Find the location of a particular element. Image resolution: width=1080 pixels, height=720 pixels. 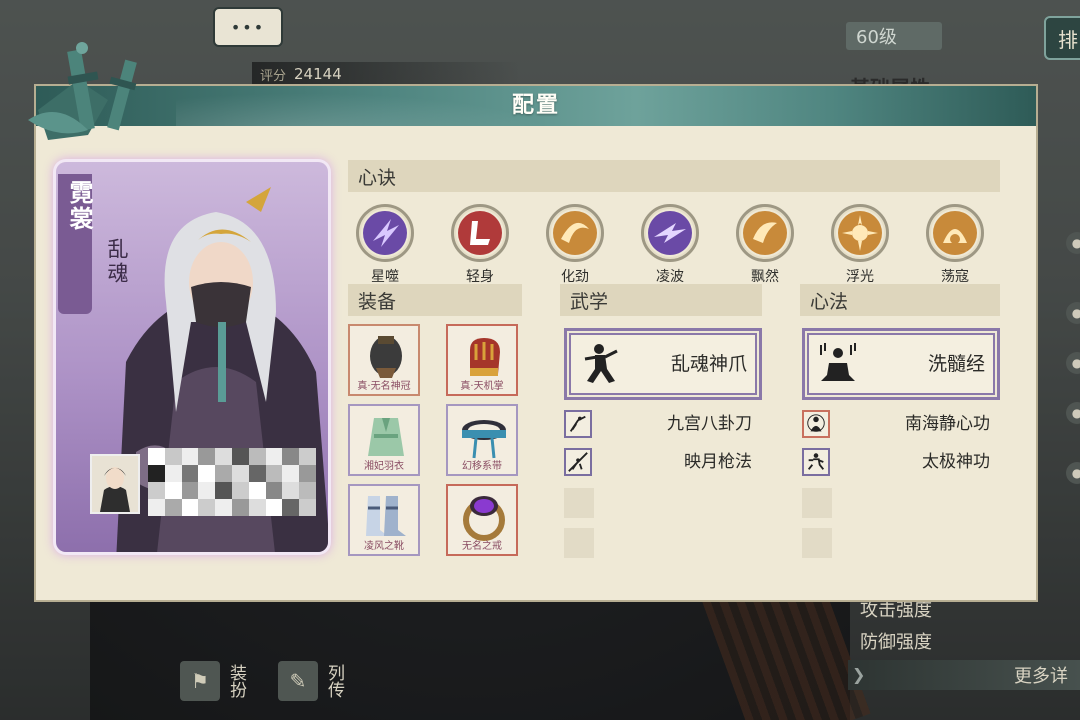

sweep-bandits-icon is located at coordinates (955, 233).